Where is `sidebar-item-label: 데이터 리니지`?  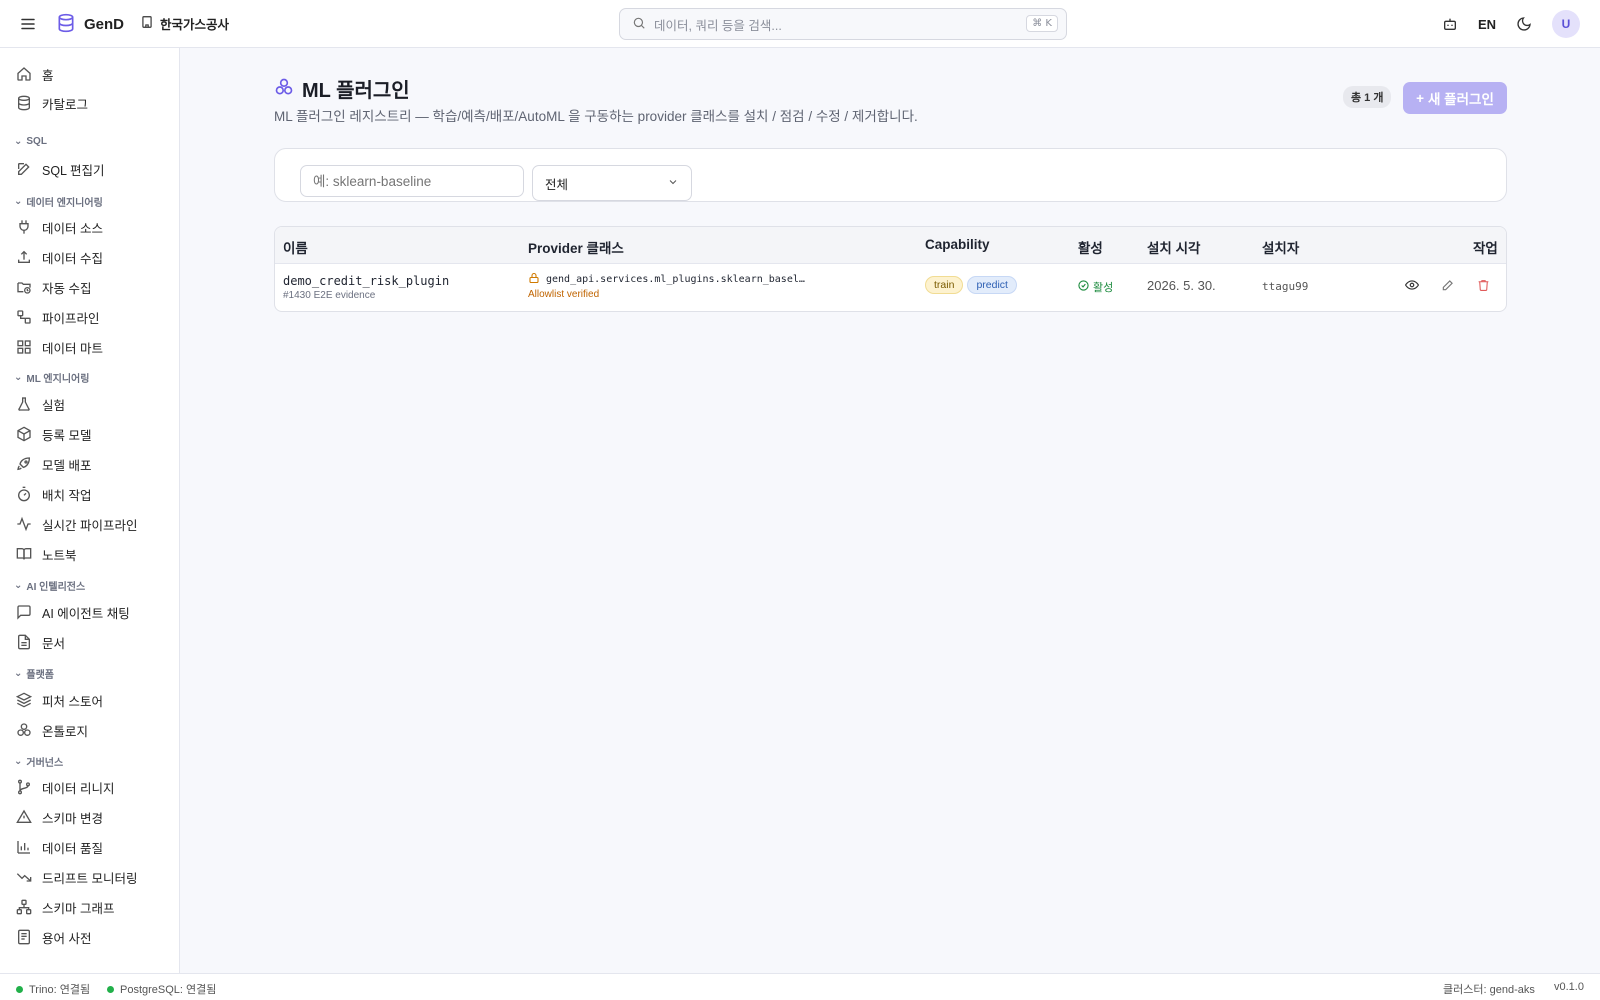 sidebar-item-label: 데이터 리니지 is located at coordinates (78, 788).